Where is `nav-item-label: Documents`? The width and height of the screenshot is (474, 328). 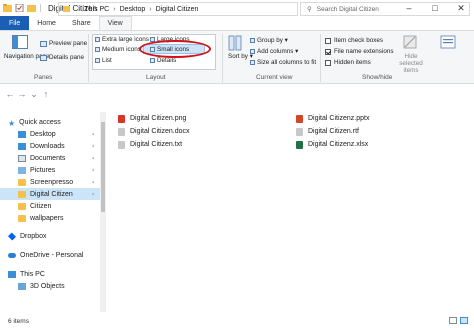
nav-item-label: Documents is located at coordinates (48, 158).